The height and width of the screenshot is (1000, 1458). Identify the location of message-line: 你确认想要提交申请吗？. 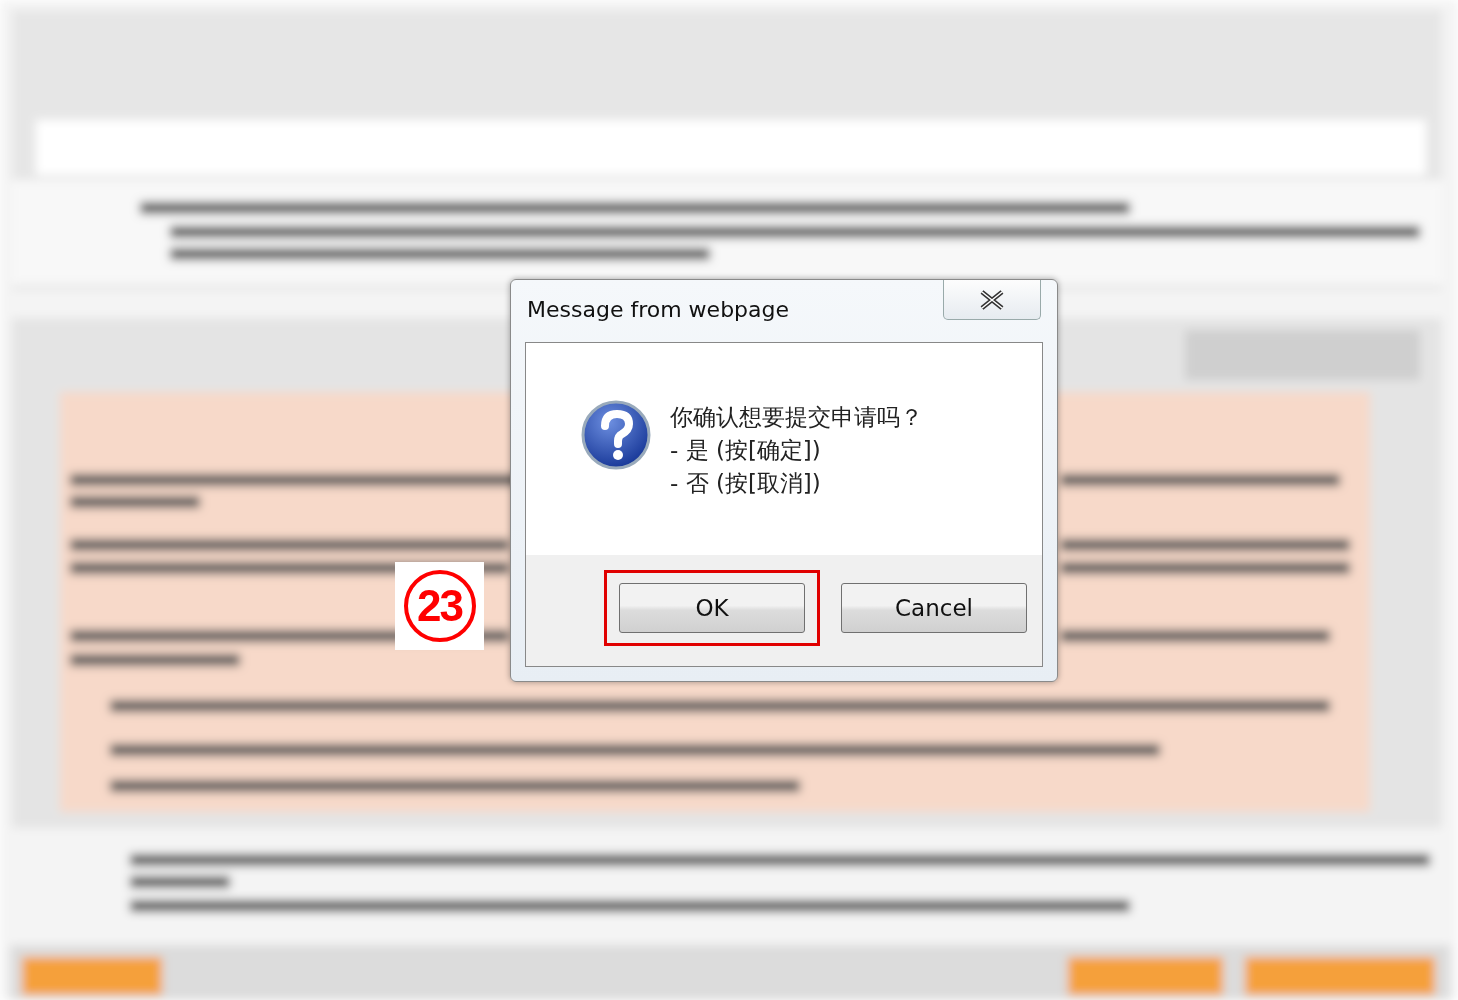
(796, 417).